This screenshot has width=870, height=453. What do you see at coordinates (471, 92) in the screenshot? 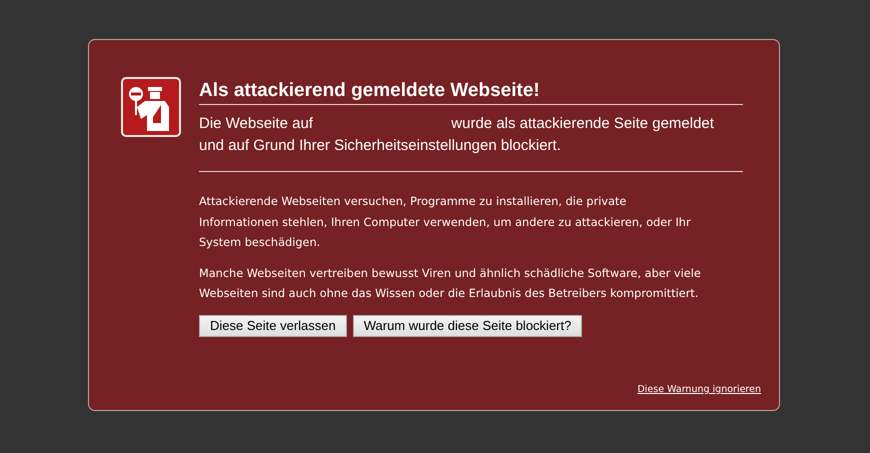
I see `warning-title: Als attackierend gemeldete Webseite!` at bounding box center [471, 92].